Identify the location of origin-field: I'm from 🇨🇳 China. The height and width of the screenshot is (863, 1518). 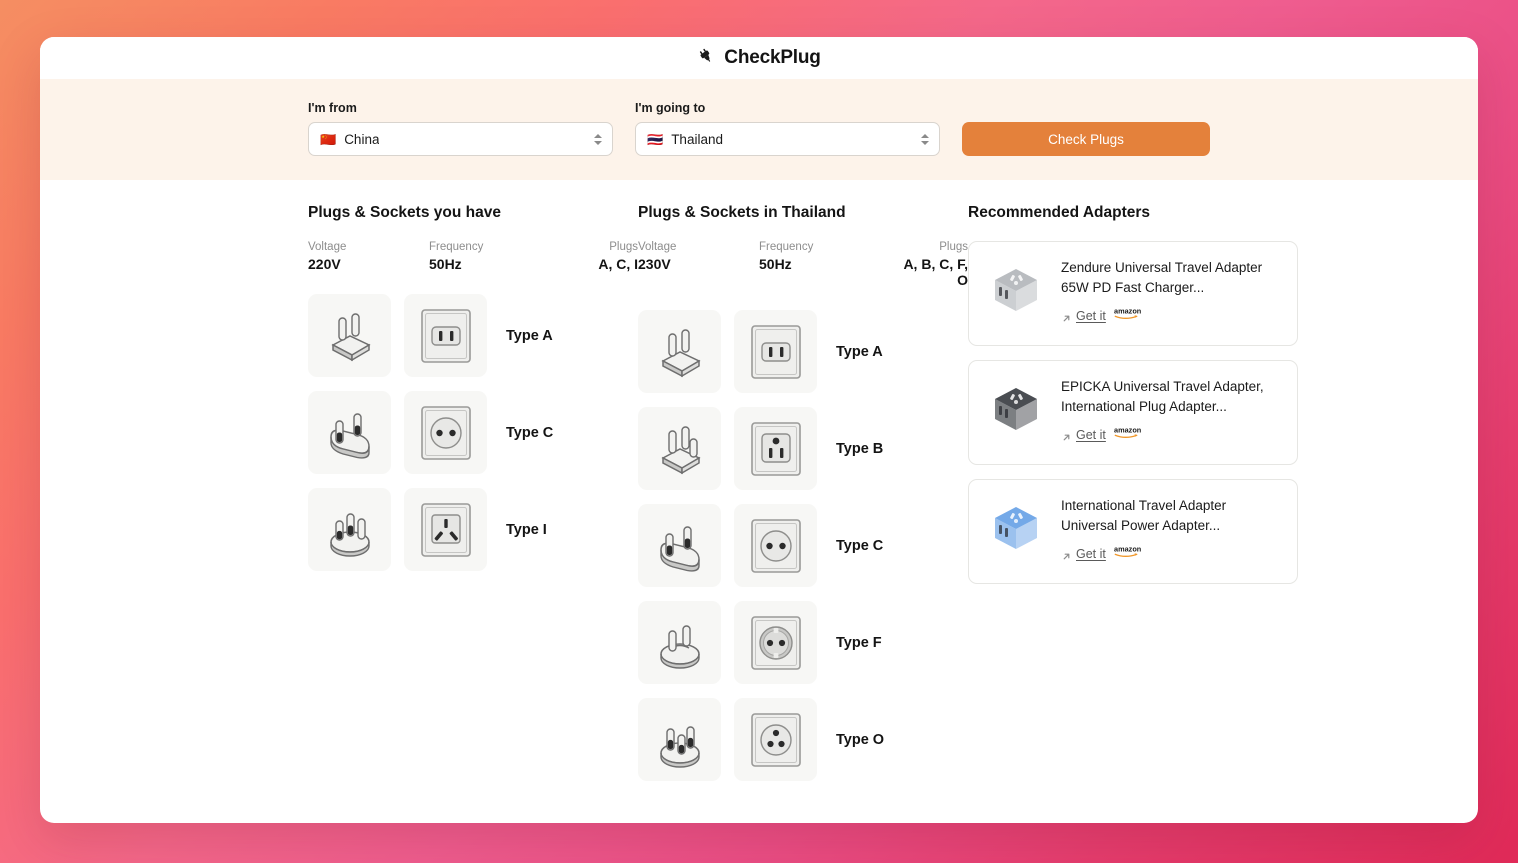
(460, 128).